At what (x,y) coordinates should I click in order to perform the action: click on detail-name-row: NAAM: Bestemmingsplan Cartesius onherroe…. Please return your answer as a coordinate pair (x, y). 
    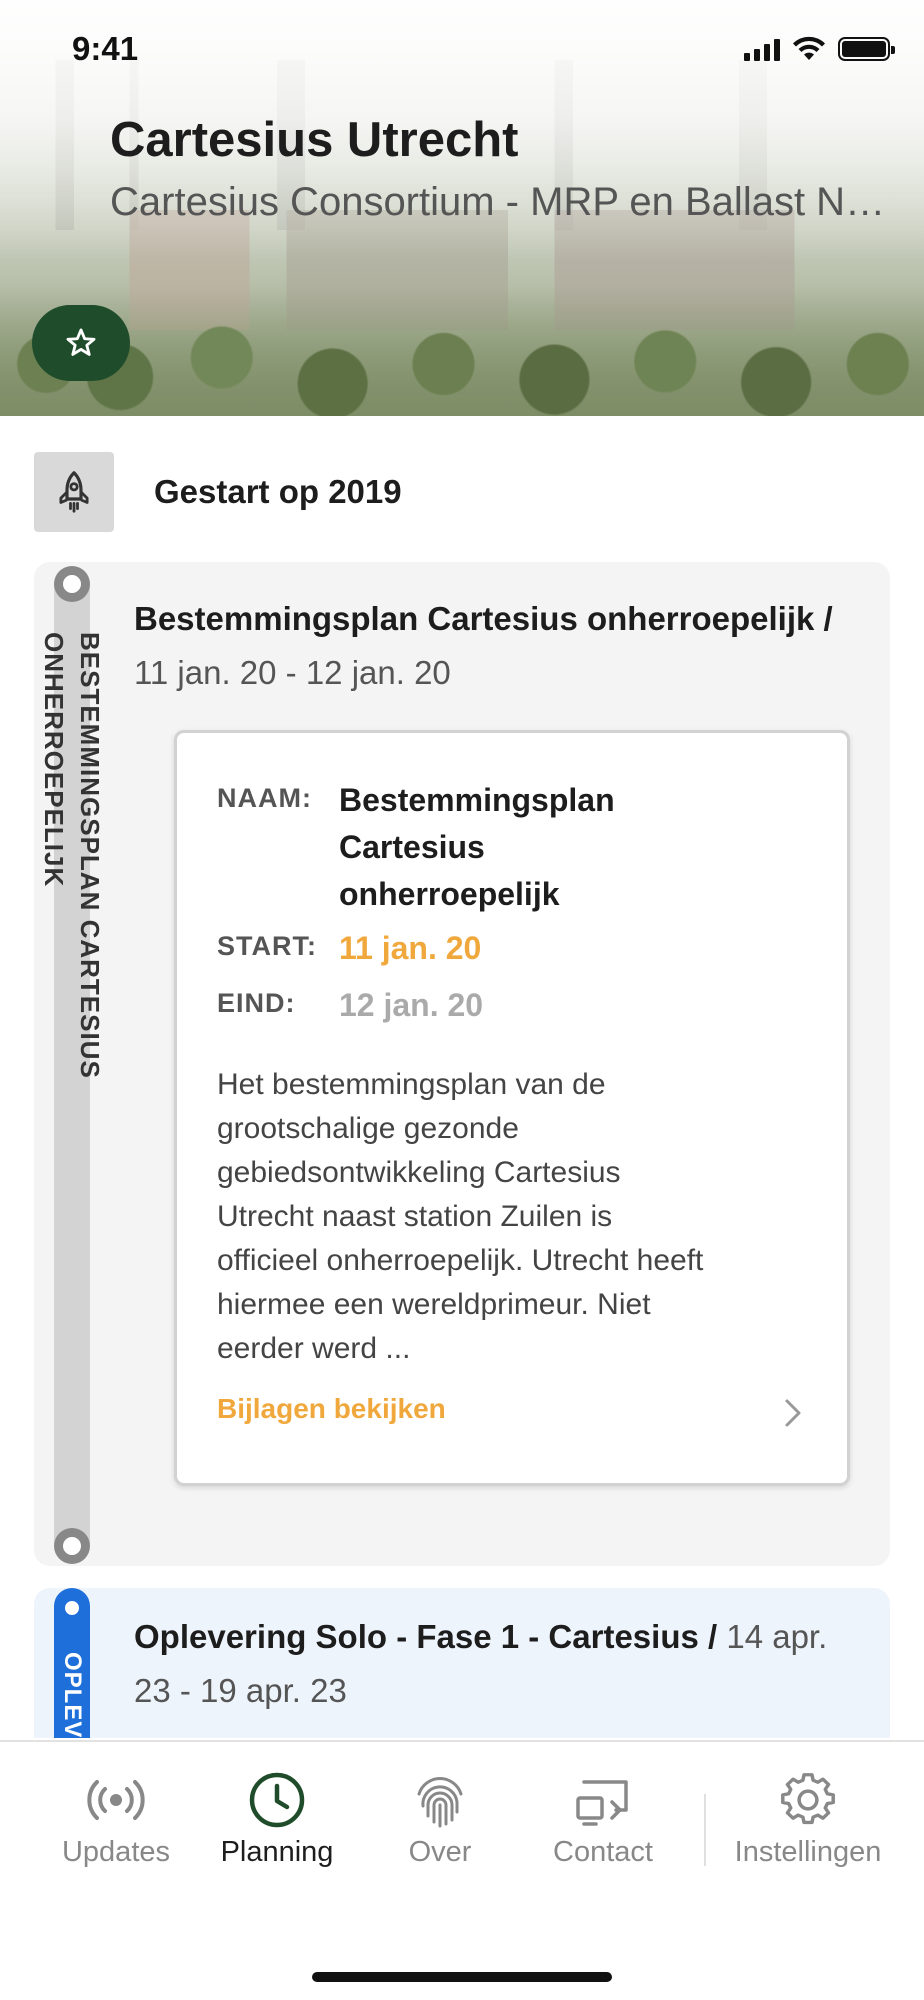
    Looking at the image, I should click on (438, 847).